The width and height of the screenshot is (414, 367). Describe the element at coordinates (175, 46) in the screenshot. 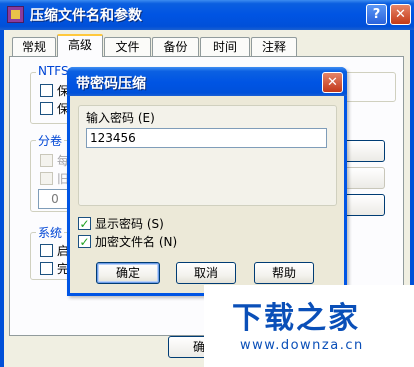

I see `tab-backup: 备份` at that location.